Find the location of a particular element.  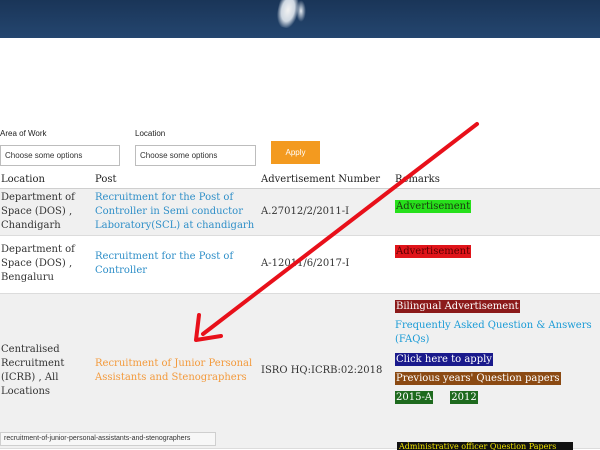

header-post: Post is located at coordinates (177, 180).